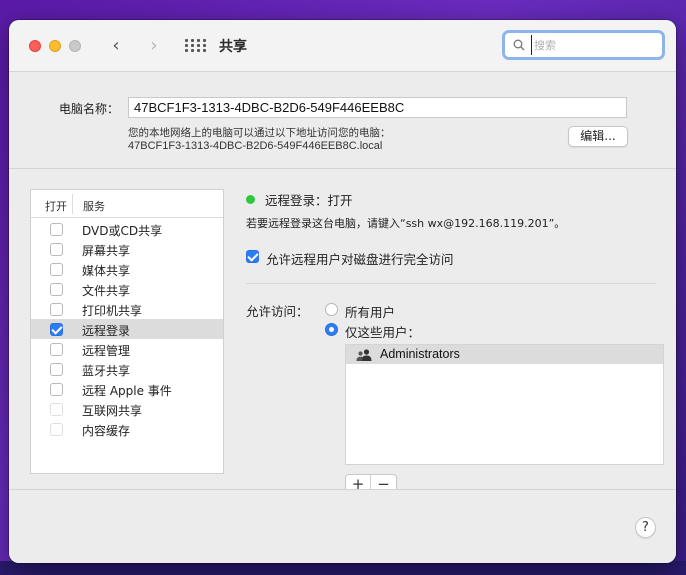 This screenshot has height=575, width=686. I want to click on service-row: 蓝牙共享, so click(127, 369).